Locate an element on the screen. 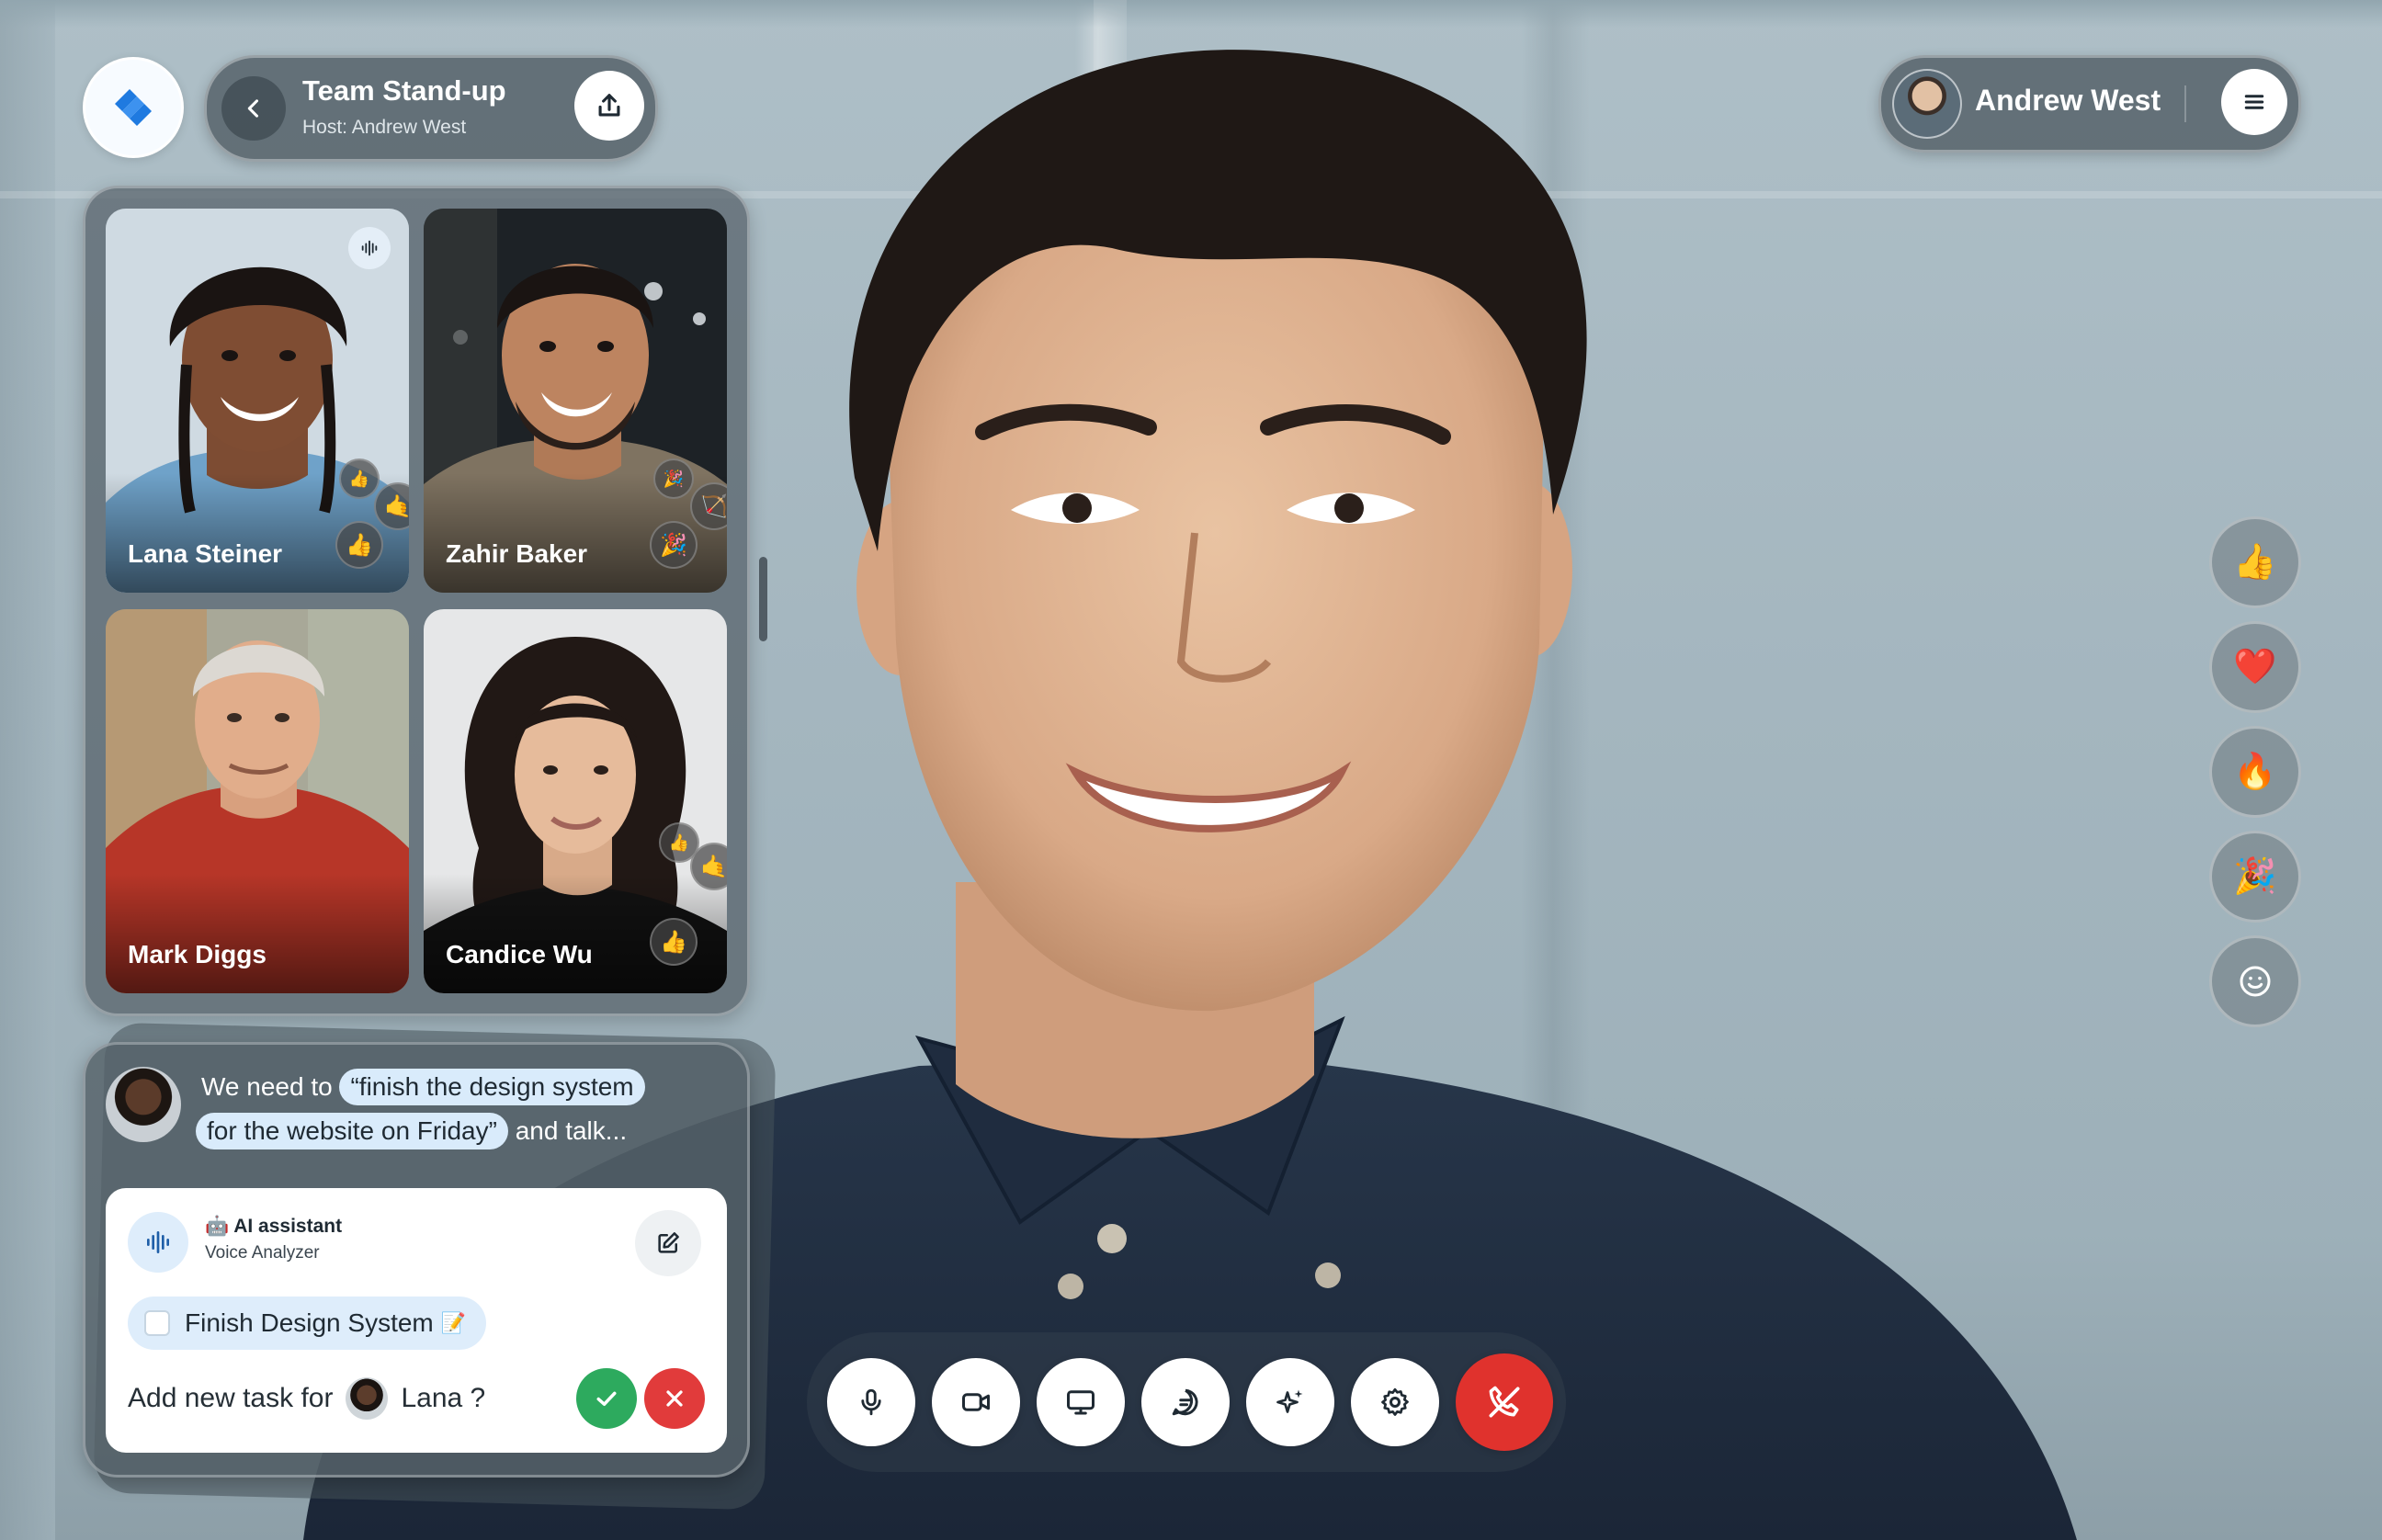 The height and width of the screenshot is (1540, 2382). meeting-title: Team Stand-up is located at coordinates (404, 90).